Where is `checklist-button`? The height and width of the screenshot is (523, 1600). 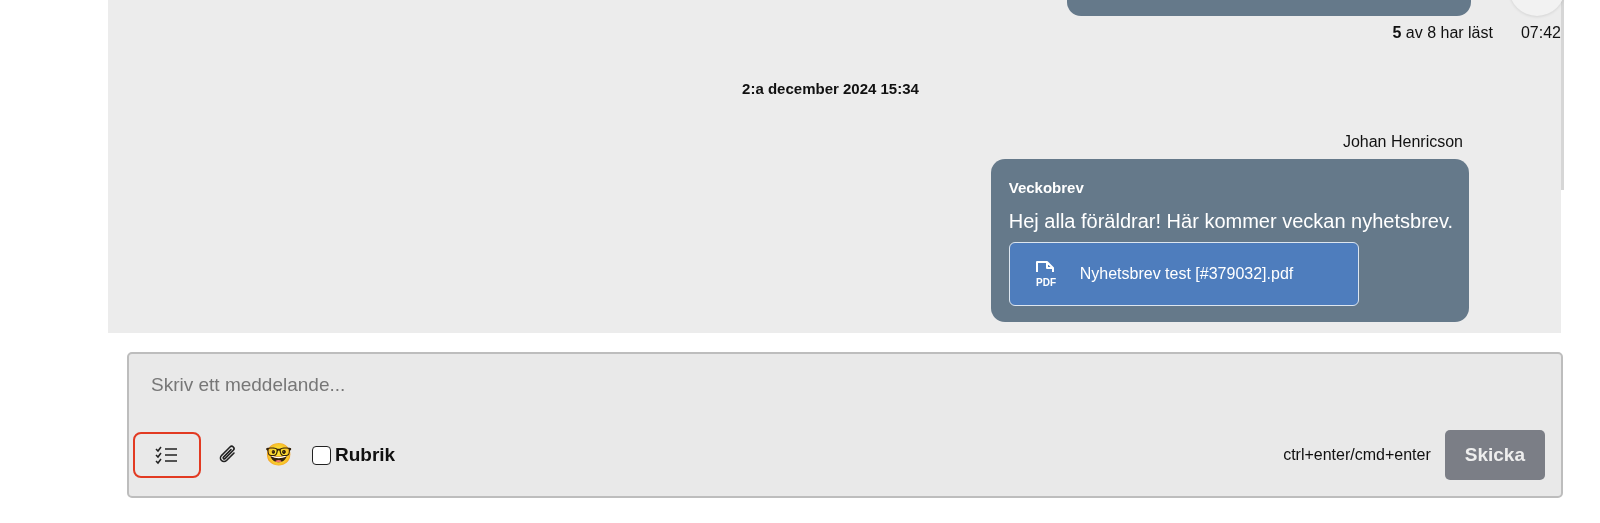 checklist-button is located at coordinates (167, 455).